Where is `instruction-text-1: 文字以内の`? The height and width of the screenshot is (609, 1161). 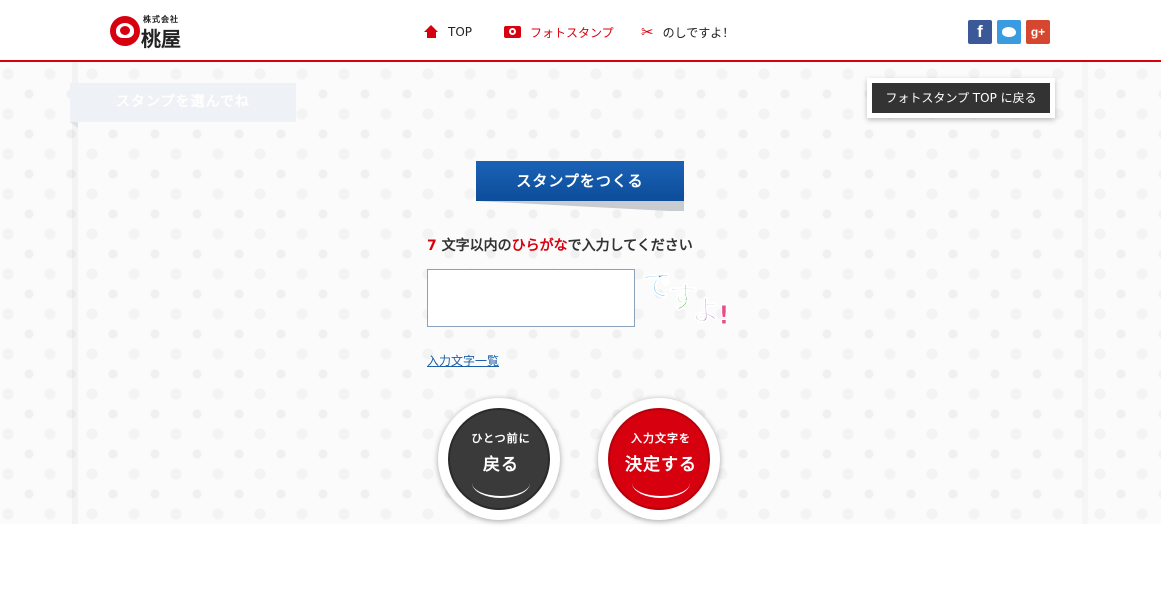 instruction-text-1: 文字以内の is located at coordinates (474, 246).